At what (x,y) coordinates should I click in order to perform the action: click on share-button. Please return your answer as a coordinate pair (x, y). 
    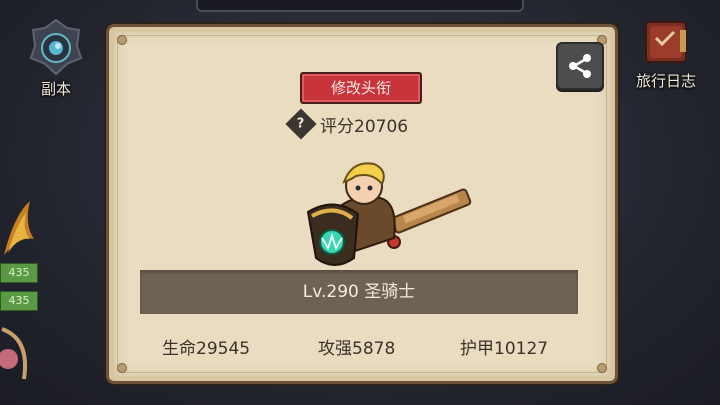
    Looking at the image, I should click on (580, 66).